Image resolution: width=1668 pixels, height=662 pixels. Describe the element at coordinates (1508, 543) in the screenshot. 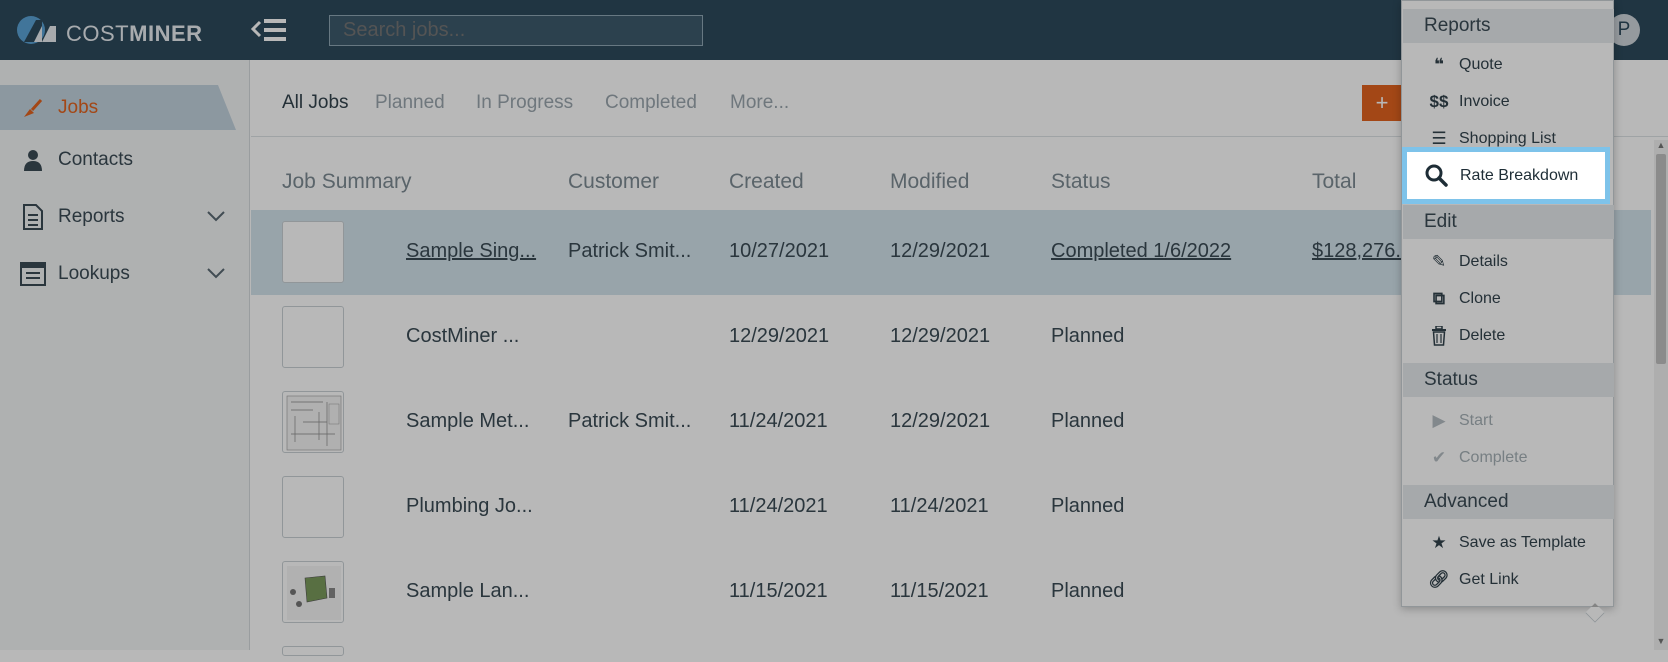

I see `menu-item-save-as-template: ★ Save as Template` at that location.